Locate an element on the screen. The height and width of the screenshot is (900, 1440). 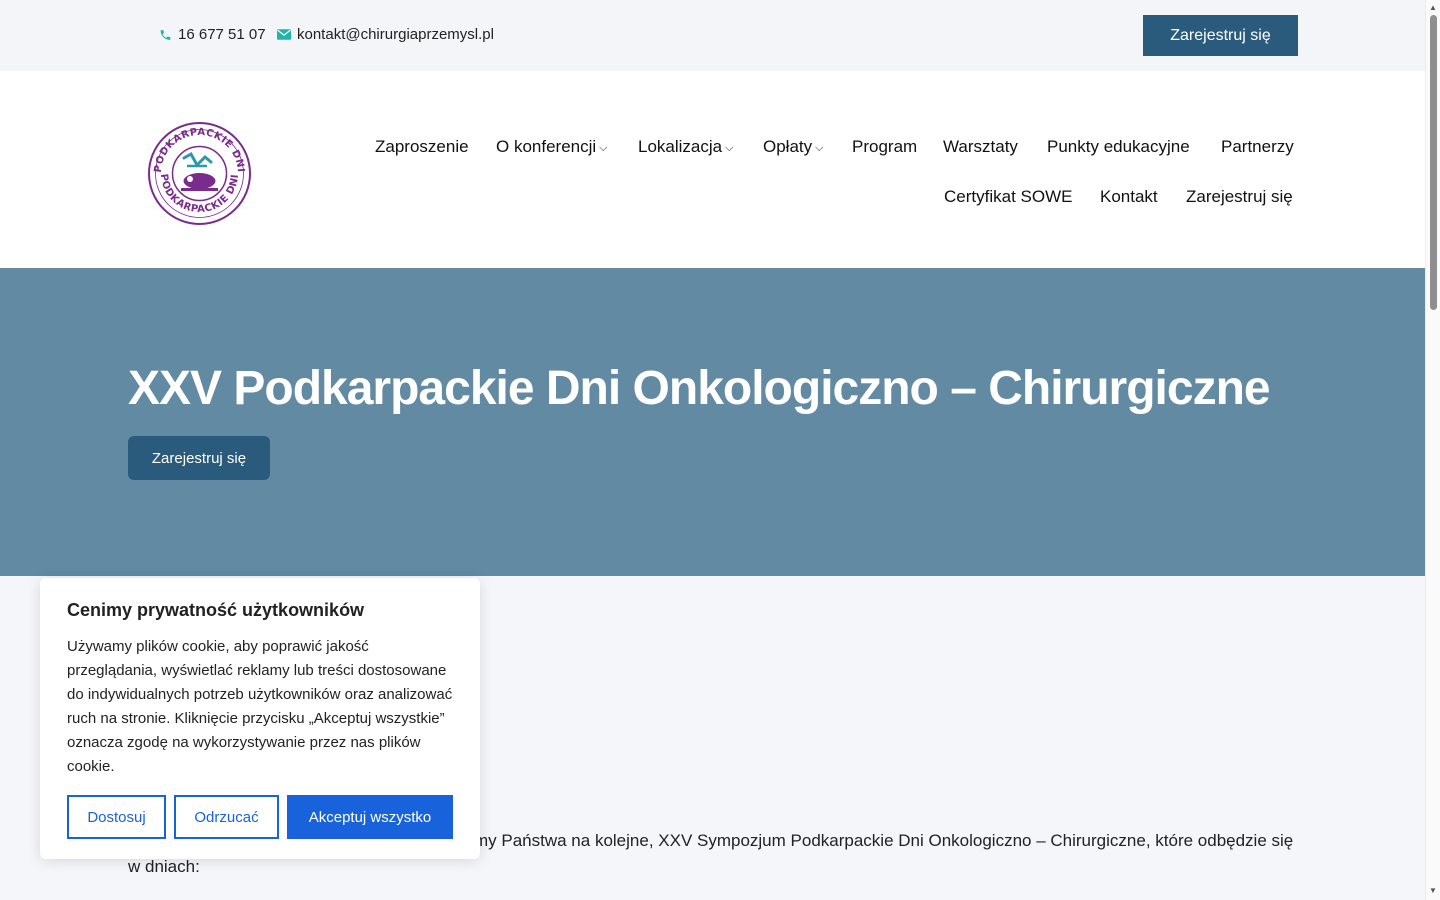
email-address: kontakt@chirurgiaprzemysl.pl is located at coordinates (395, 34).